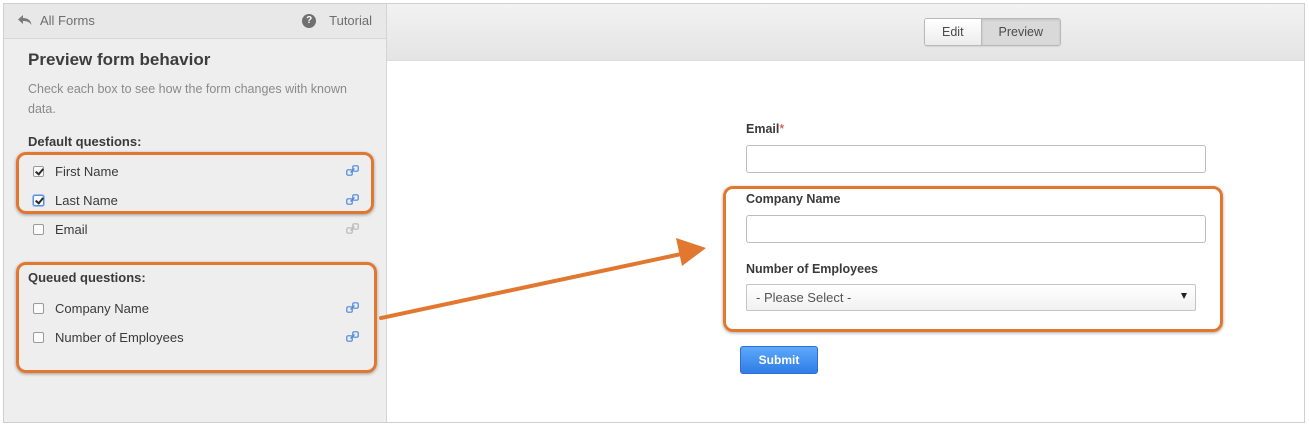 The height and width of the screenshot is (427, 1309). I want to click on email-field-label: Email*, so click(765, 129).